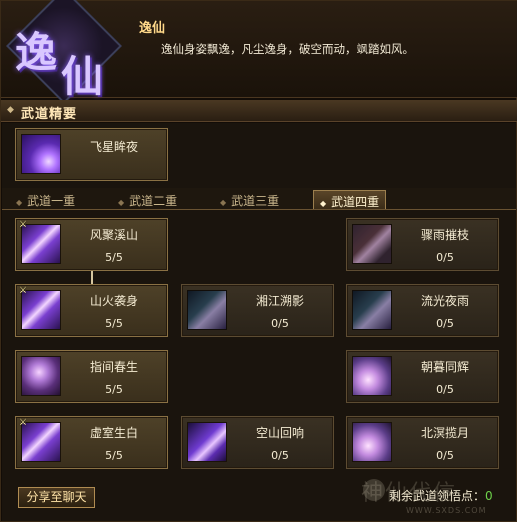  I want to click on skill-card-fengju: ⚔ 风聚溪山 5/5, so click(91, 244).